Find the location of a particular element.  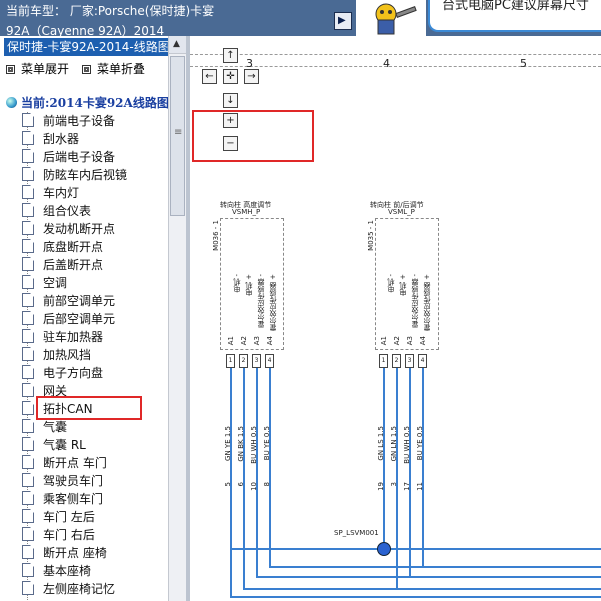

tree-item: 发动机断开点 is located at coordinates (68, 229).